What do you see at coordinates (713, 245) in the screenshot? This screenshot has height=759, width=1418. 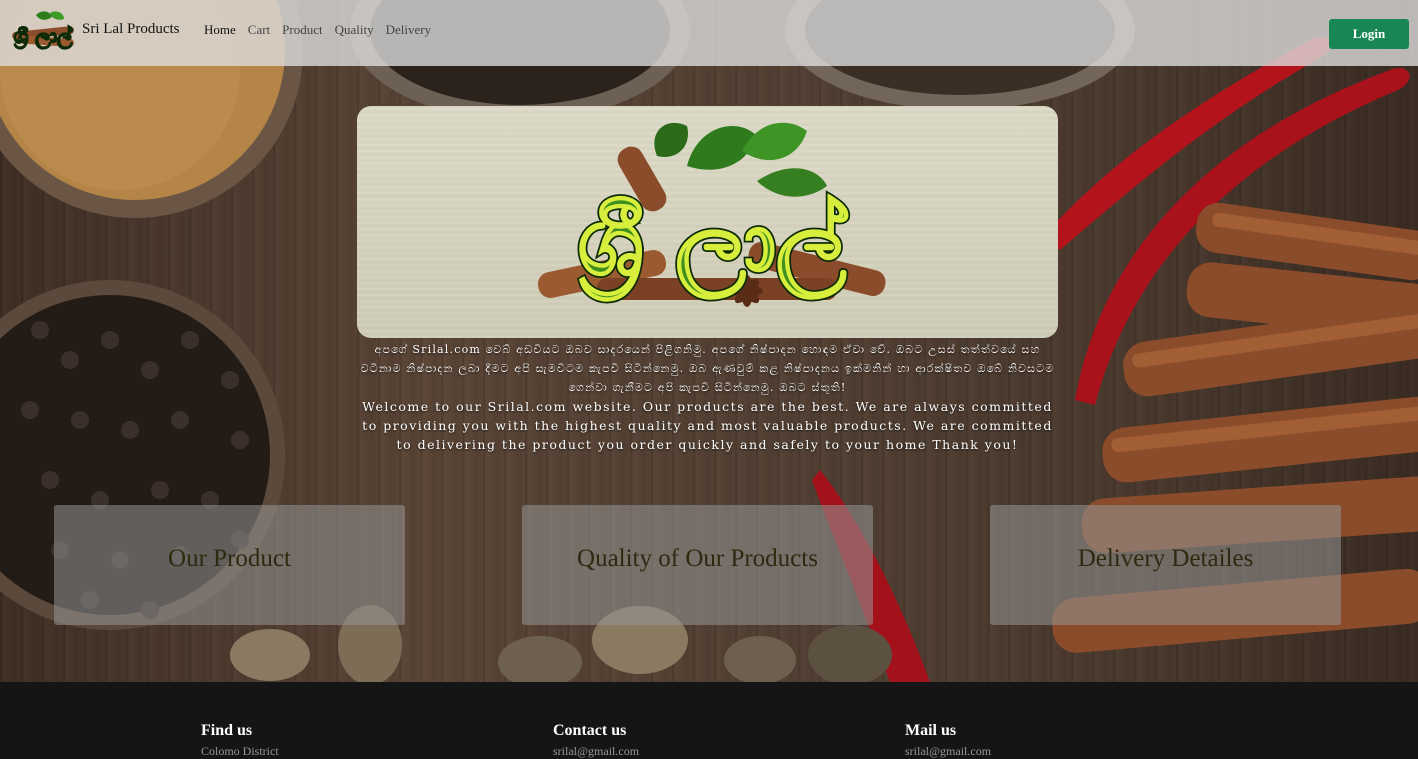 I see `hero-logo-outline: ශ්‍රී ලාල්` at bounding box center [713, 245].